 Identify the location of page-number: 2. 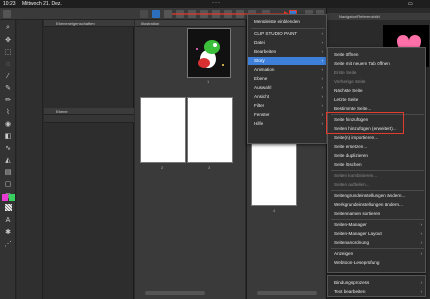
(162, 167).